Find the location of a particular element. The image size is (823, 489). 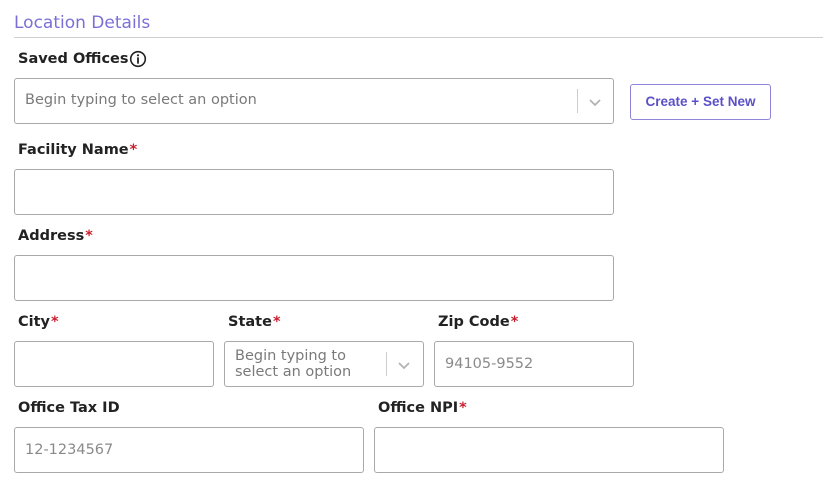

address-label: Address* is located at coordinates (55, 236).